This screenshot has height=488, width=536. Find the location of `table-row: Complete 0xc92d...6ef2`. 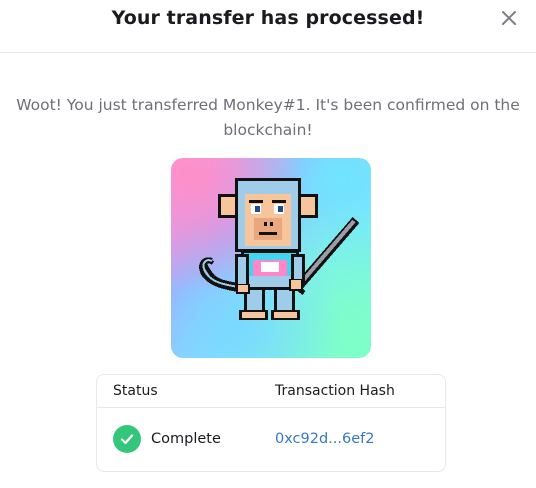

table-row: Complete 0xc92d...6ef2 is located at coordinates (271, 439).